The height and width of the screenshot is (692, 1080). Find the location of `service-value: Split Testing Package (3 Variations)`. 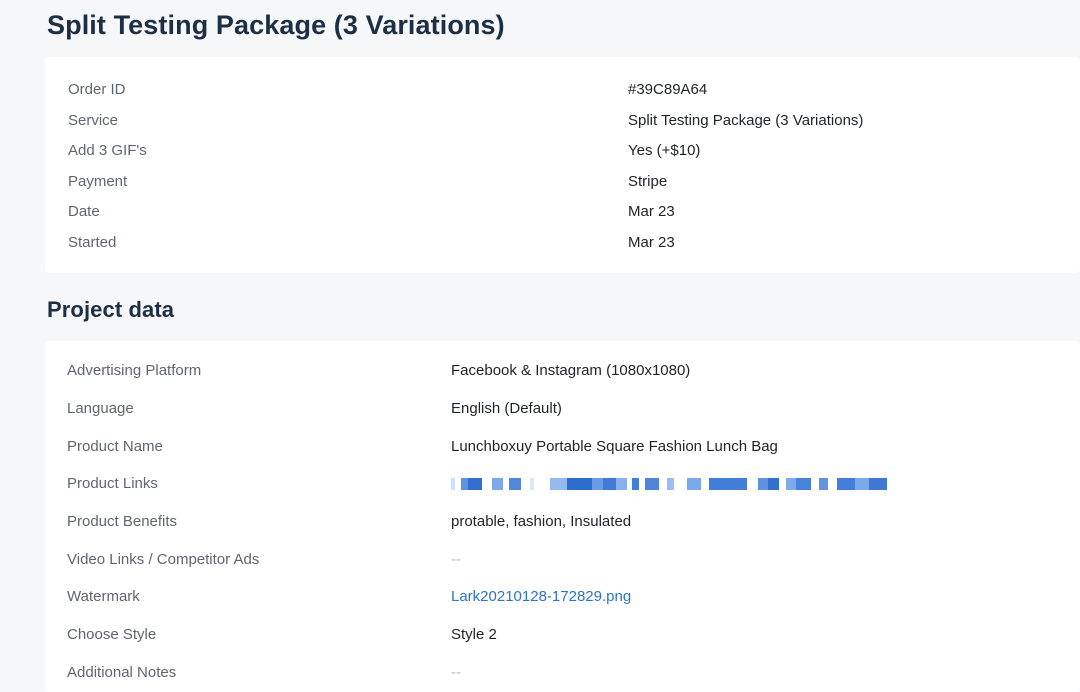

service-value: Split Testing Package (3 Variations) is located at coordinates (746, 120).